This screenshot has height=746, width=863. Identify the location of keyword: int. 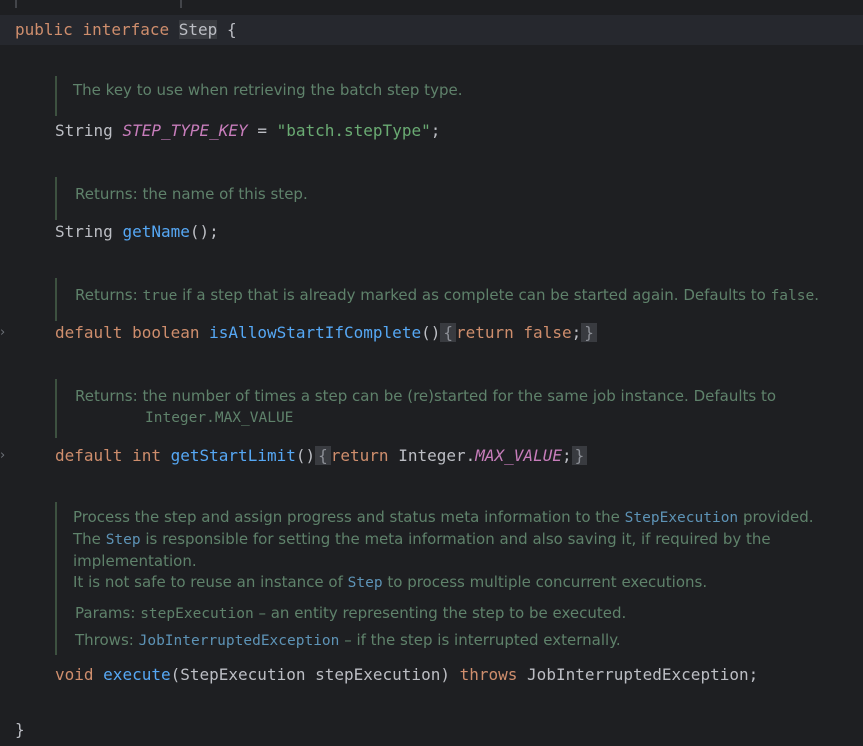
(146, 455).